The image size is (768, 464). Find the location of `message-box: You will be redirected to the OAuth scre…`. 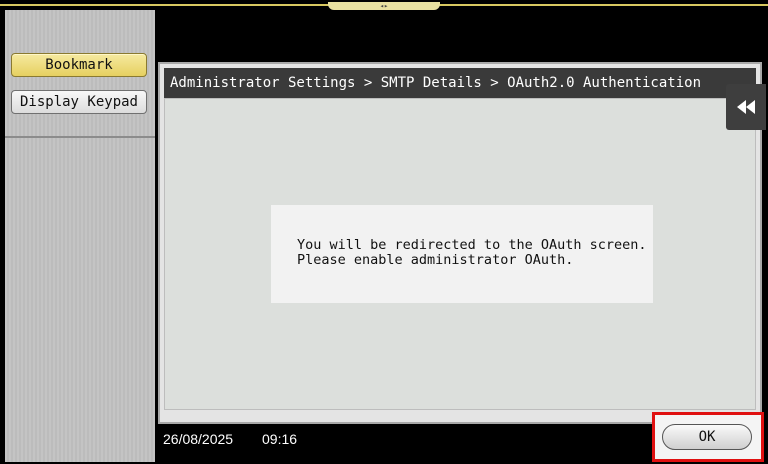

message-box: You will be redirected to the OAuth scre… is located at coordinates (462, 254).